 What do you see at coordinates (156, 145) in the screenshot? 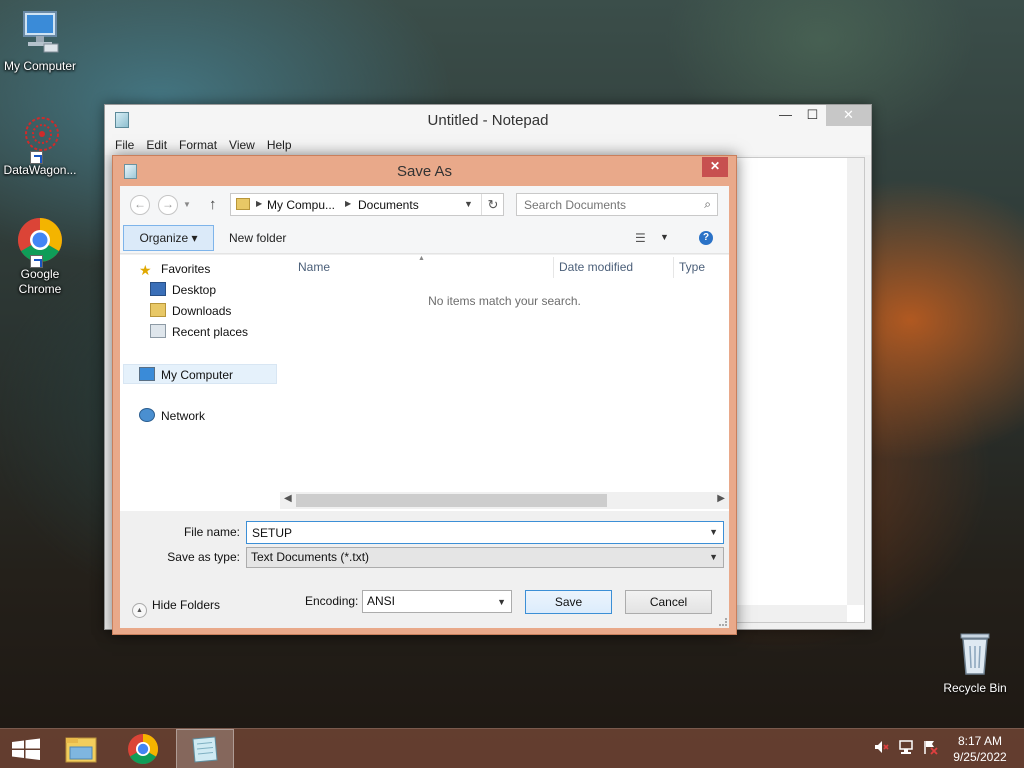
I see `menu-edit: Edit` at bounding box center [156, 145].